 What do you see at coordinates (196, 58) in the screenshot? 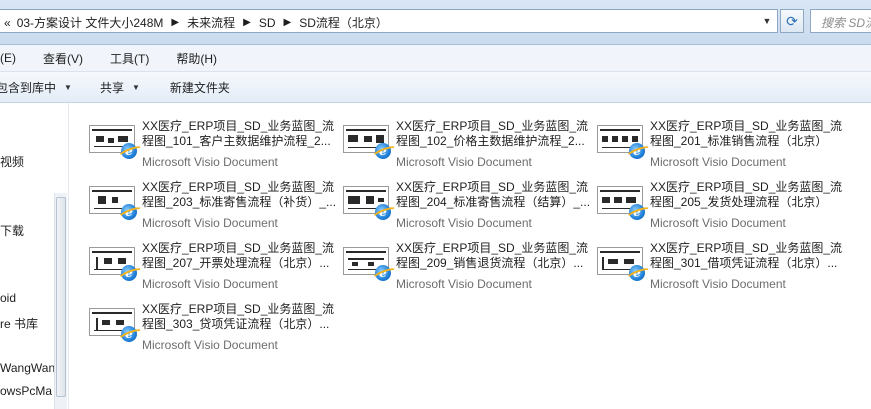
I see `menu-help: 帮助(H)` at bounding box center [196, 58].